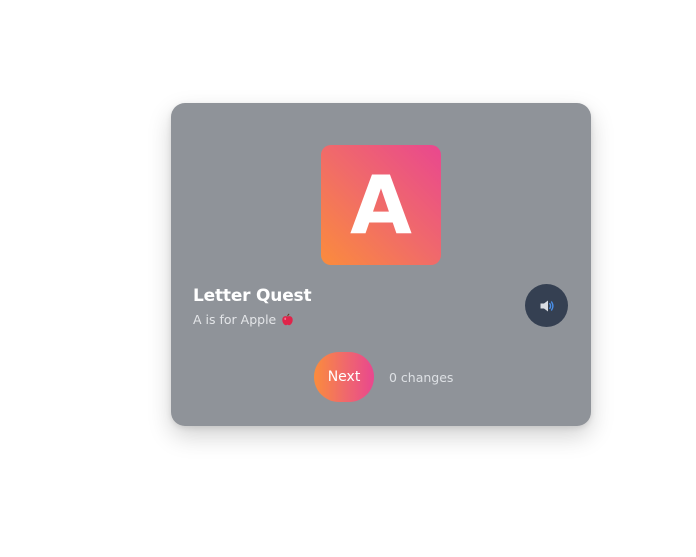 Image resolution: width=696 pixels, height=557 pixels. Describe the element at coordinates (287, 319) in the screenshot. I see `apple-icon` at that location.